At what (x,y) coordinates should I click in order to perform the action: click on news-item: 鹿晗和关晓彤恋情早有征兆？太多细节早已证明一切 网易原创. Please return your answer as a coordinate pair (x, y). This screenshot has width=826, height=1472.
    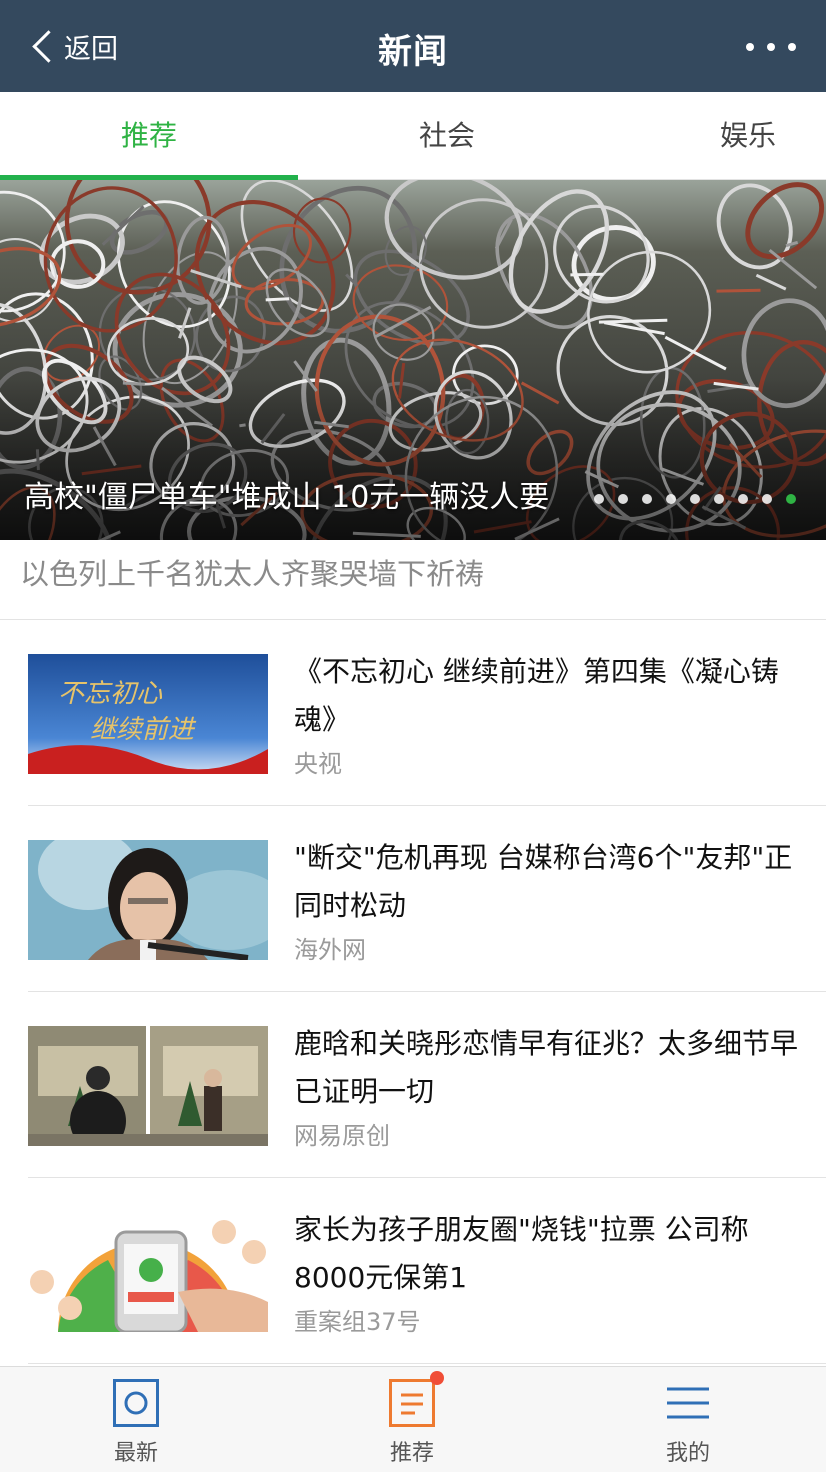
    Looking at the image, I should click on (427, 1085).